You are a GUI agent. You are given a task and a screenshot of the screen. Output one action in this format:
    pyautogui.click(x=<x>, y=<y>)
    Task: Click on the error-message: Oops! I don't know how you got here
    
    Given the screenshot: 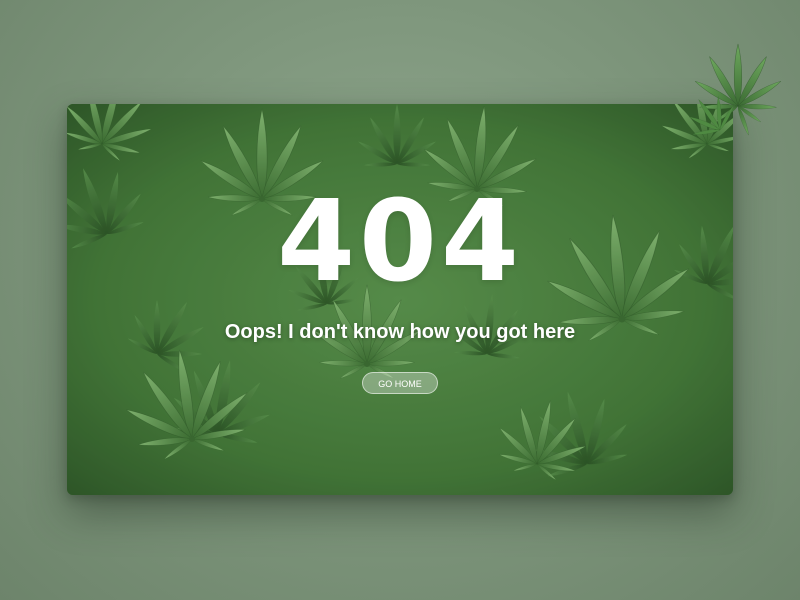 What is the action you would take?
    pyautogui.click(x=400, y=332)
    